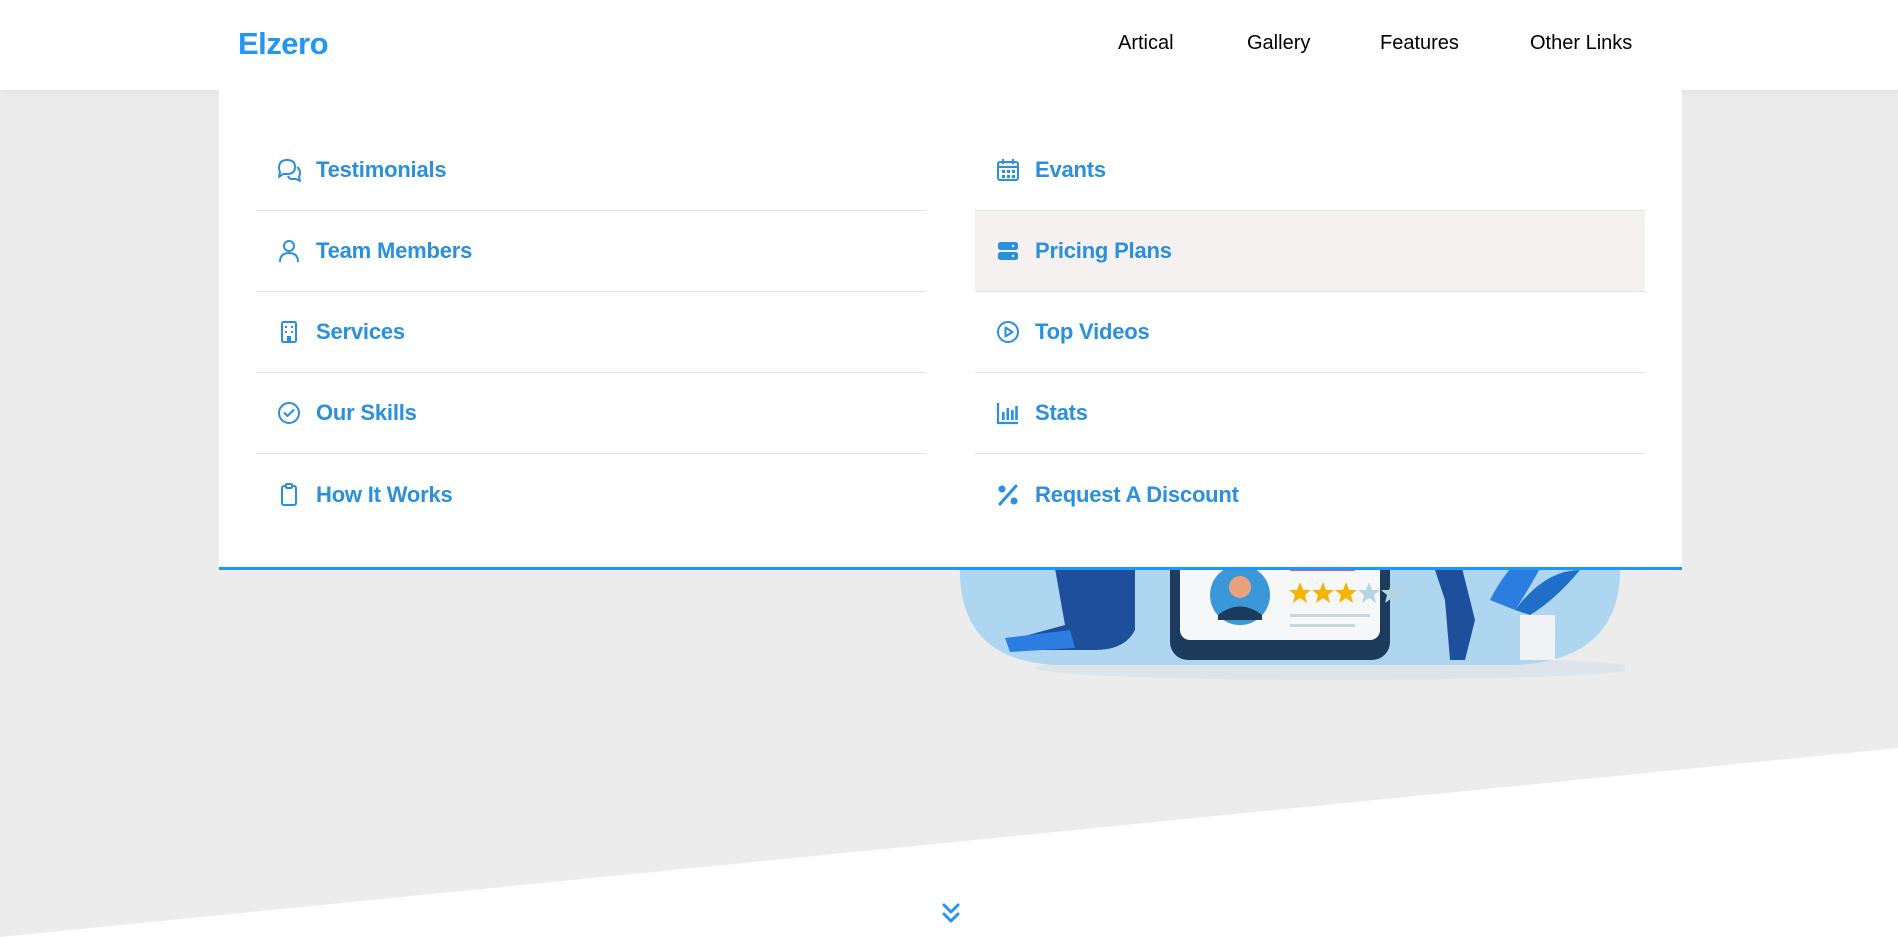 The image size is (1898, 937). I want to click on menu-item-services: Services, so click(591, 332).